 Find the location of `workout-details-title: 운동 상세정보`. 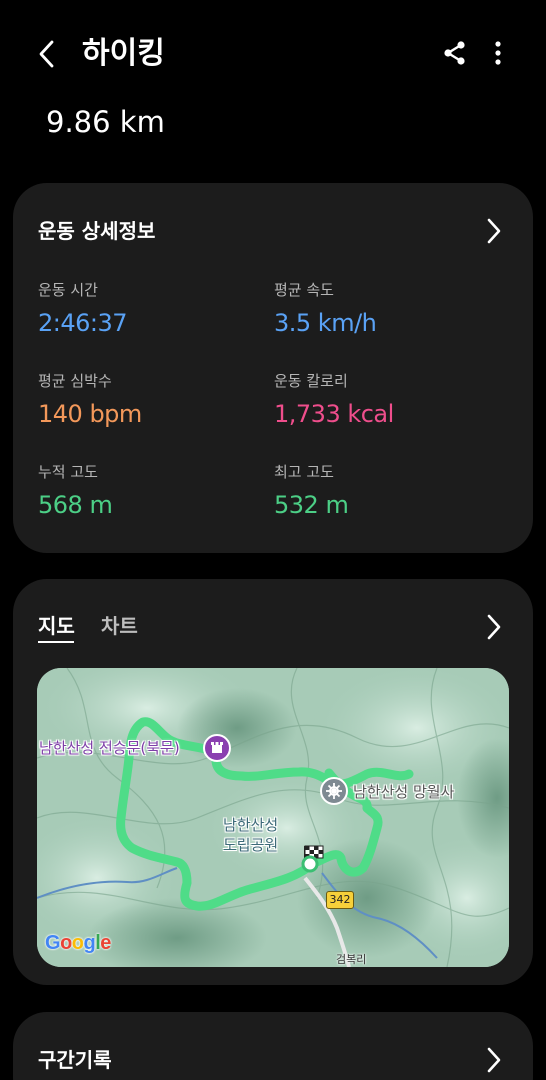

workout-details-title: 운동 상세정보 is located at coordinates (97, 231).